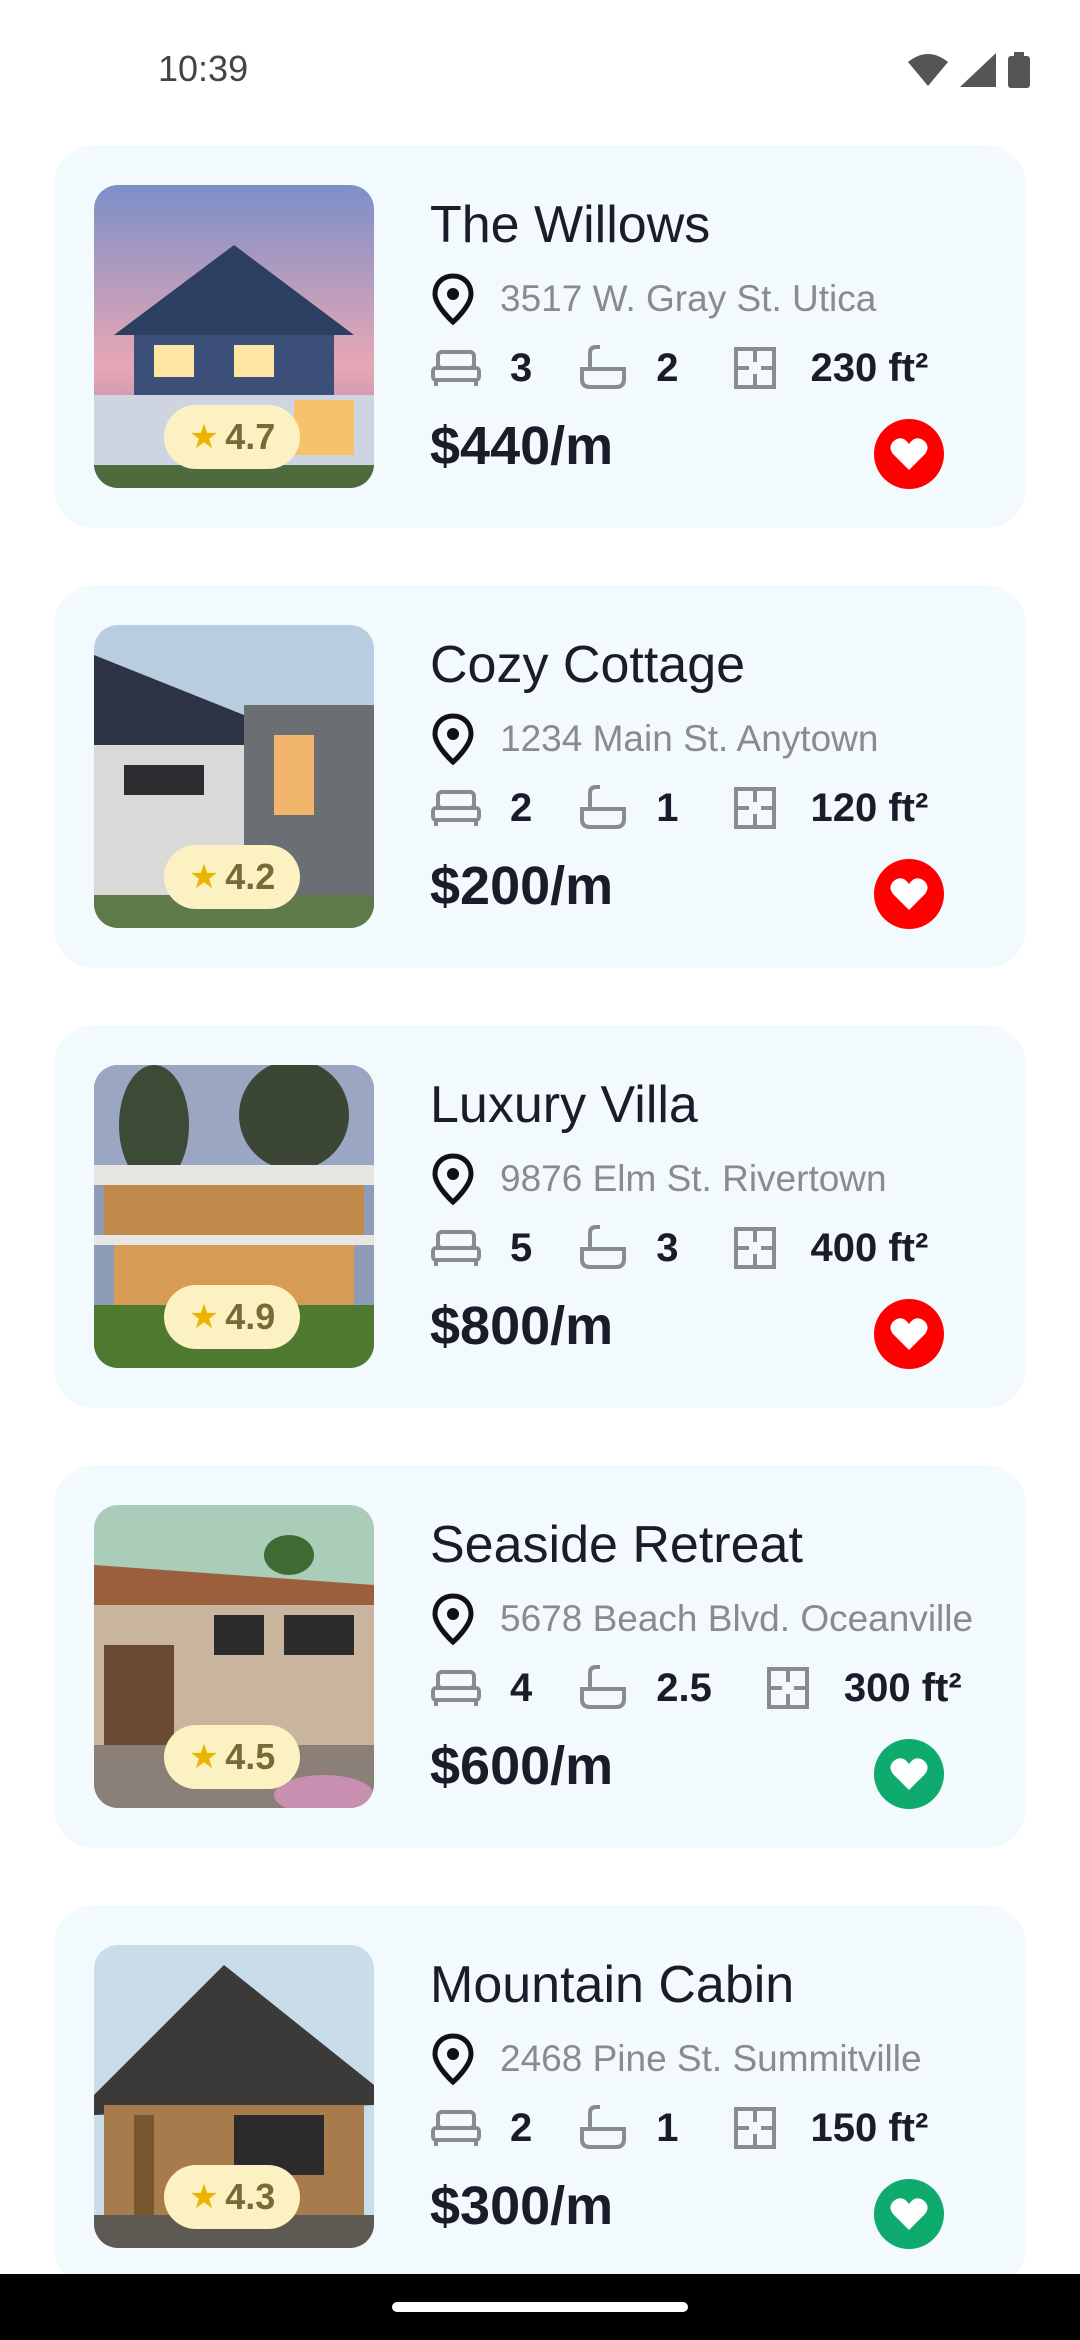 This screenshot has height=2340, width=1080. I want to click on area-feature: 300 ft², so click(864, 1688).